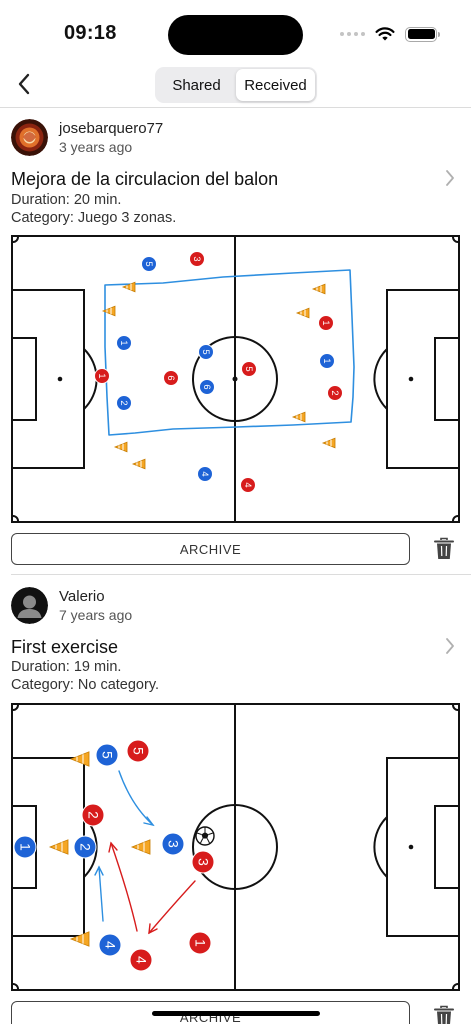 The width and height of the screenshot is (471, 1024). Describe the element at coordinates (111, 128) in the screenshot. I see `author-name: josebarquero77` at that location.